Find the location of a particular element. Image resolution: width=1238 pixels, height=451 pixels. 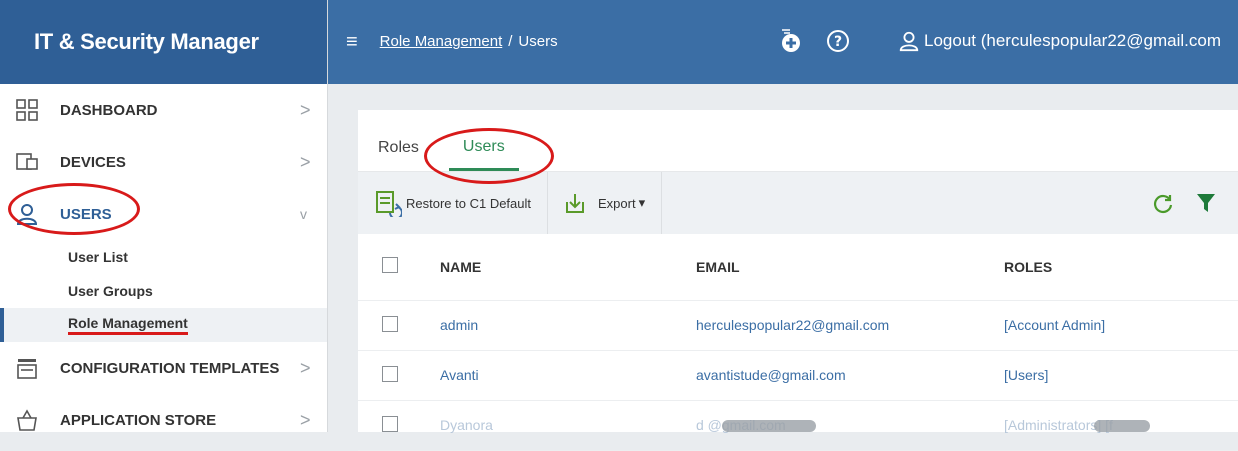

sidebar-subitem-user-groups: User Groups is located at coordinates (163, 291).